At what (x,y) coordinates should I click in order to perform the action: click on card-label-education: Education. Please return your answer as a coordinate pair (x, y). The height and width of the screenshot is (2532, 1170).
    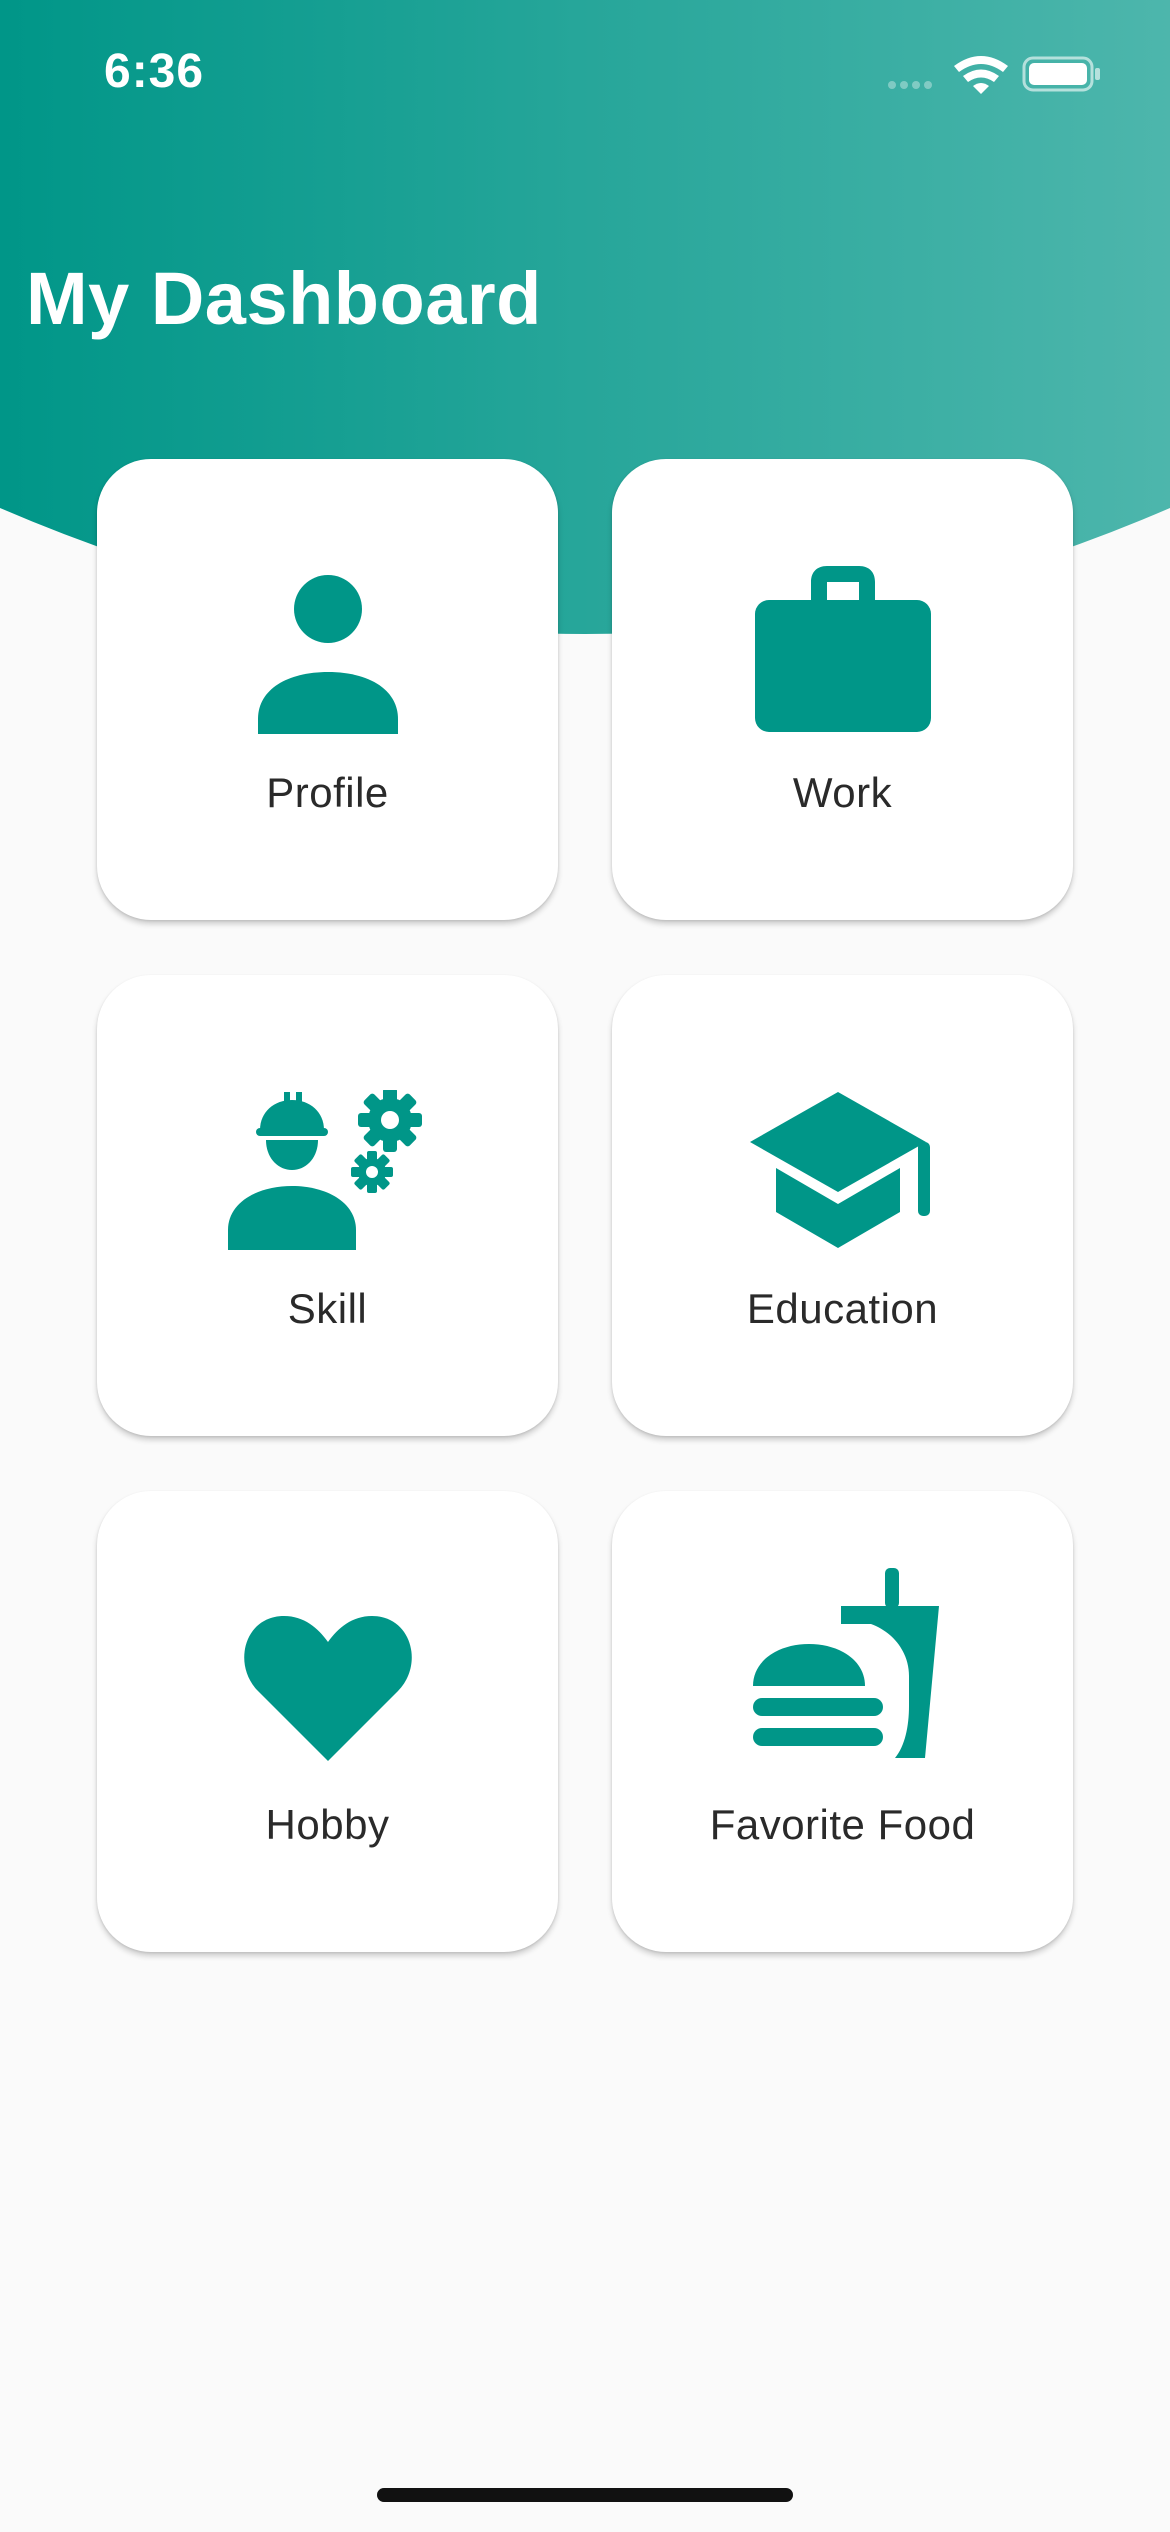
    Looking at the image, I should click on (842, 1308).